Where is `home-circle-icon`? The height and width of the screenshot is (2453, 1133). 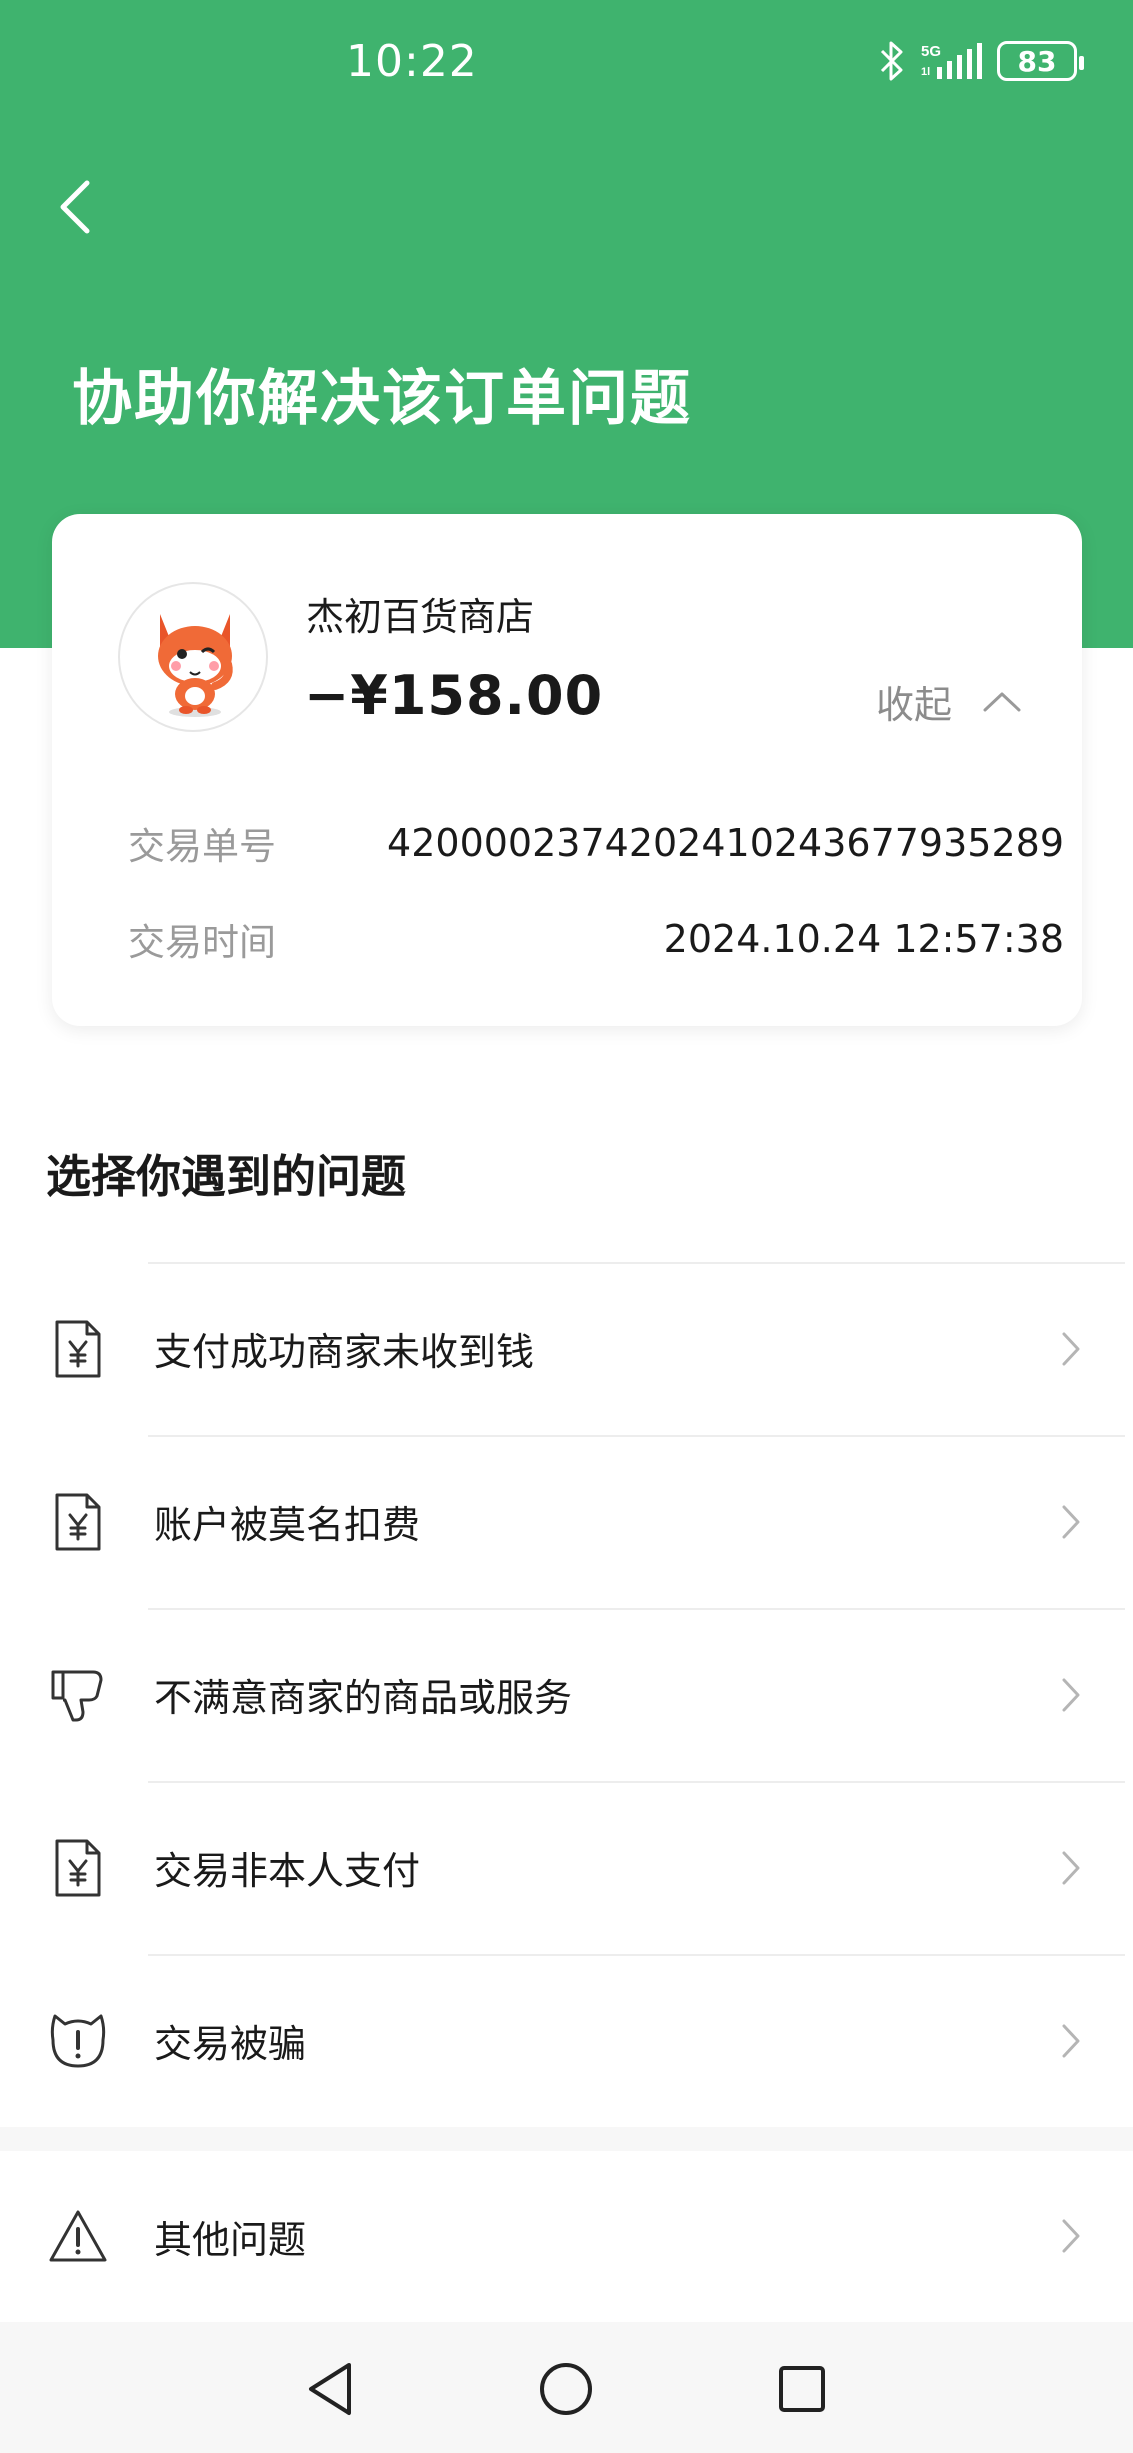 home-circle-icon is located at coordinates (566, 2389).